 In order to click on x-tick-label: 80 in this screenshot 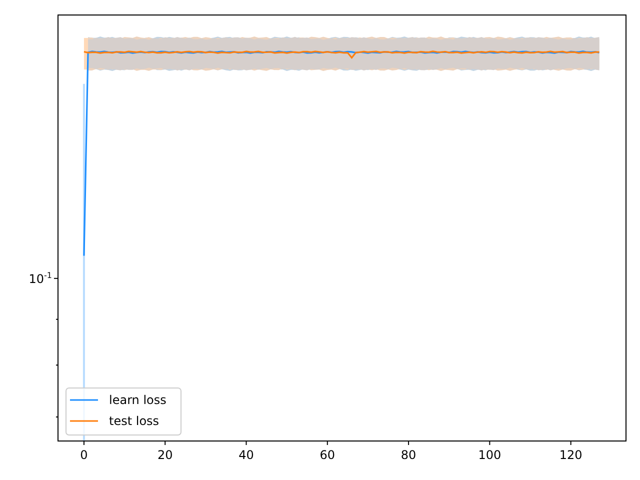, I will do `click(408, 455)`.